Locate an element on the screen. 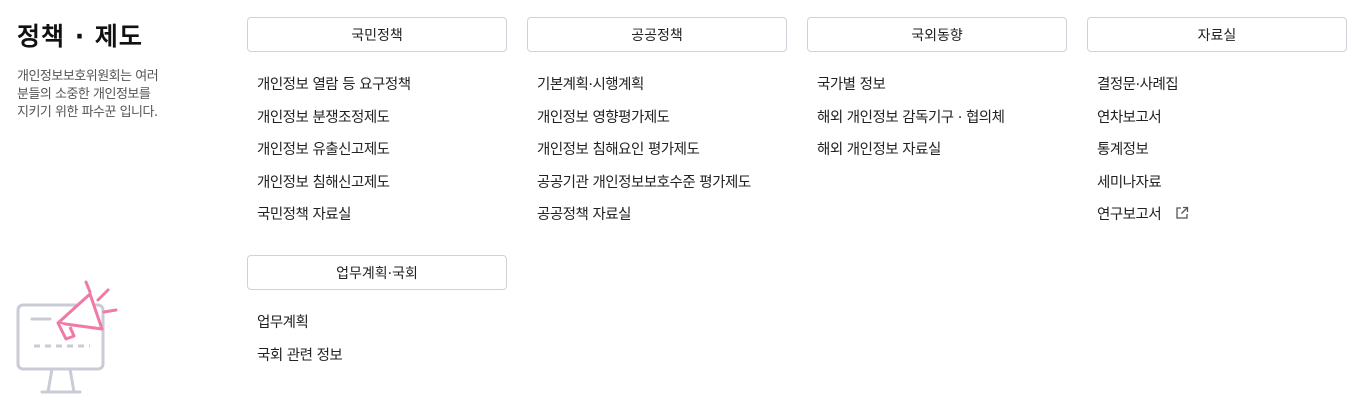  menu-link: 통계정보 is located at coordinates (1123, 150).